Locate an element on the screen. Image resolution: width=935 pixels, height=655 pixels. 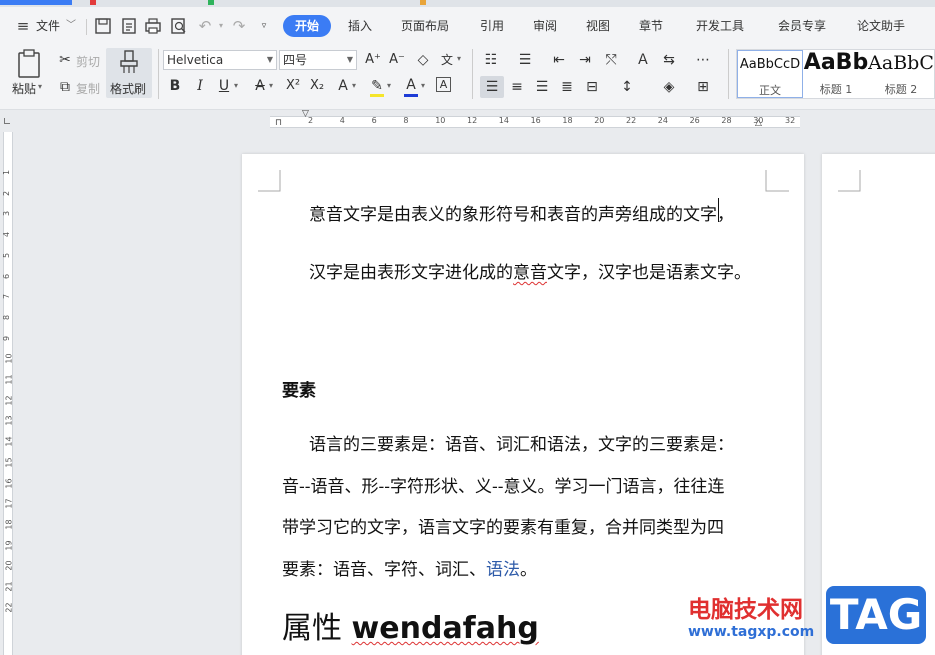
superscript-icon: X² is located at coordinates (293, 86).